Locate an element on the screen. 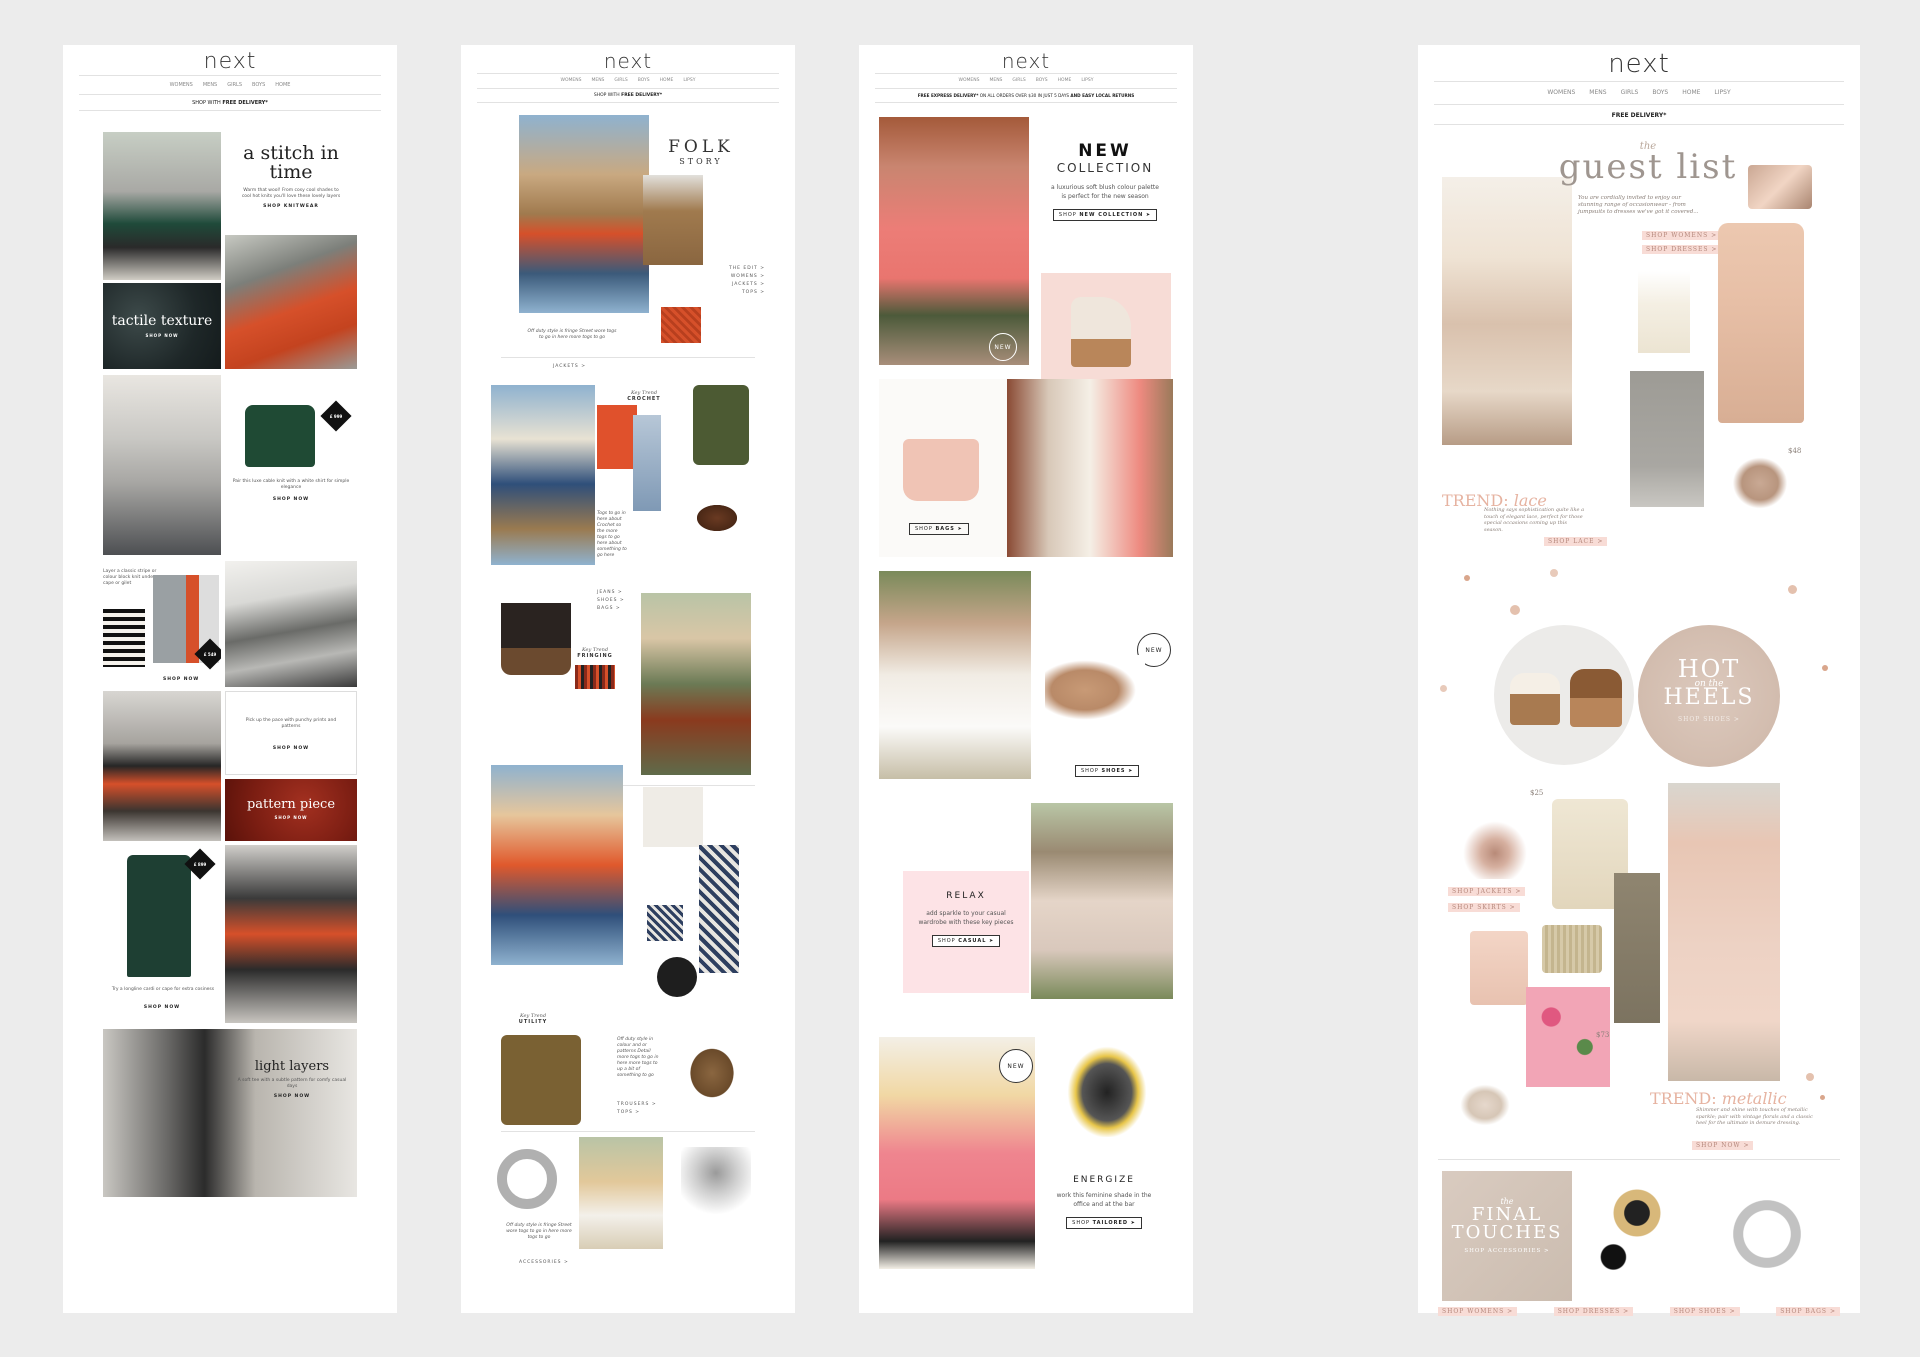 The width and height of the screenshot is (1920, 1357). gold-clutch-product is located at coordinates (1572, 949).